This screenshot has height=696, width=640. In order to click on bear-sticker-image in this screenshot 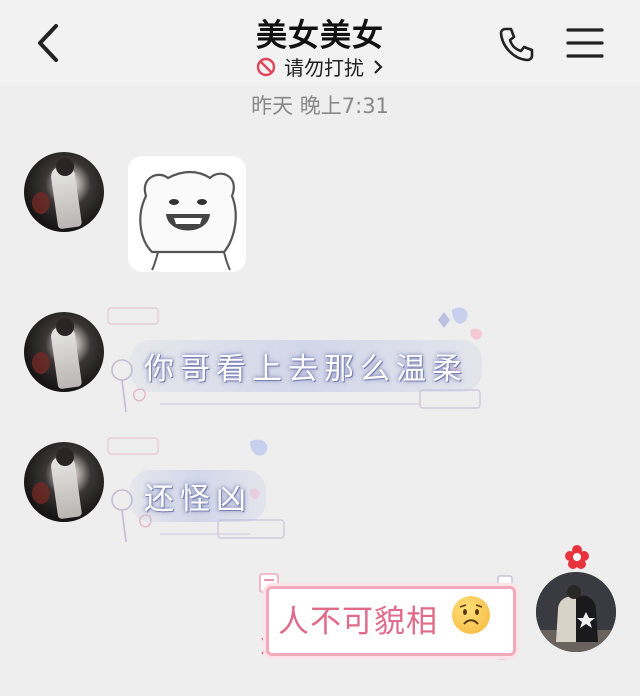, I will do `click(188, 220)`.